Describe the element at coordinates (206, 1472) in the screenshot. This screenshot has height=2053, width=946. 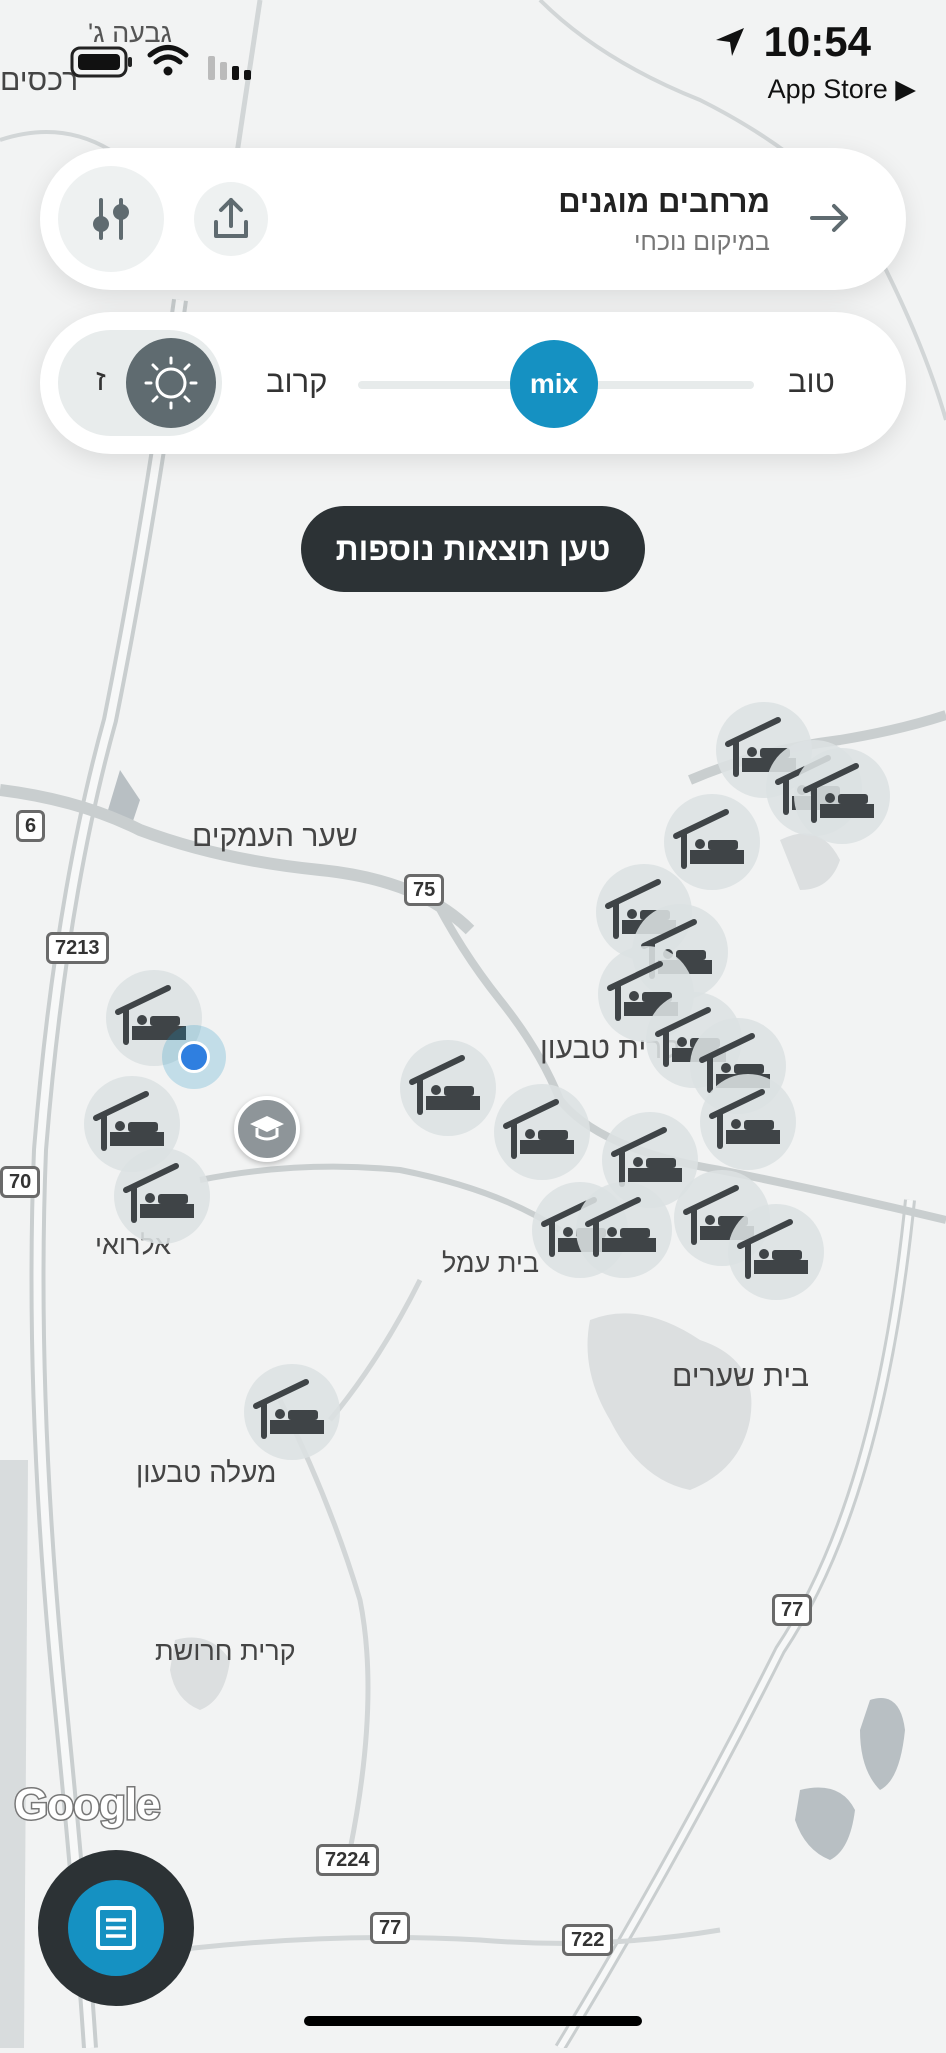
I see `place-label: מעלה טבעון` at that location.